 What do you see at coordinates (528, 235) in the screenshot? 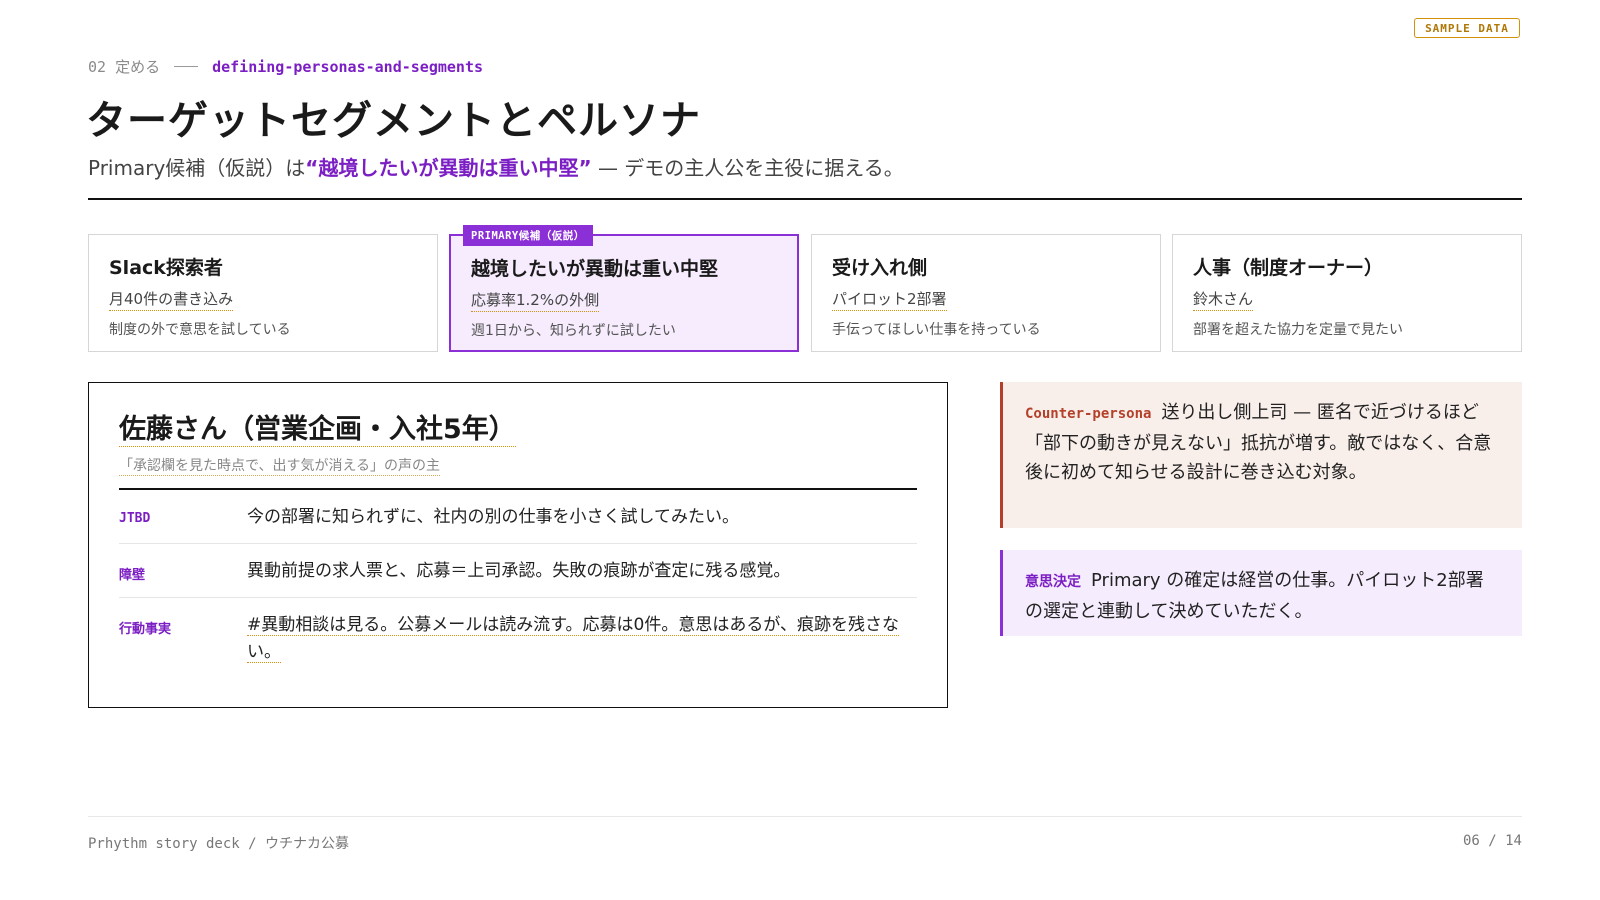
I see `primary-tag: PRIMARY候補（仮説）` at bounding box center [528, 235].